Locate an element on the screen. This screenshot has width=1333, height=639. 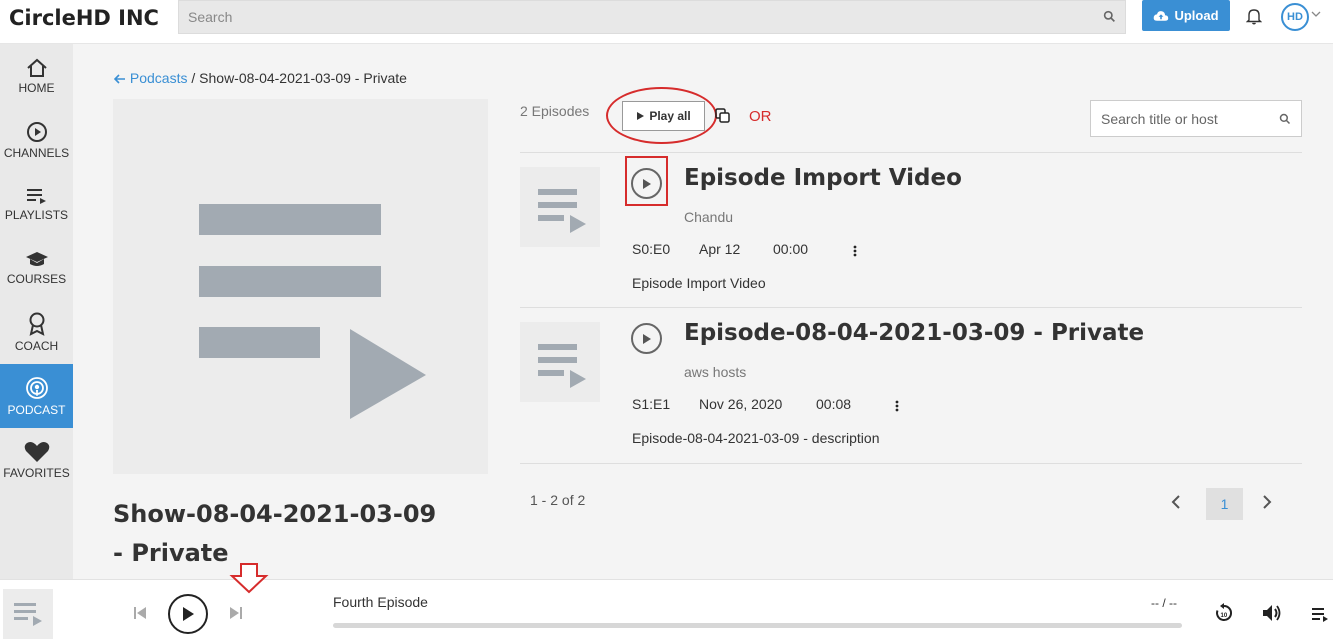
sidebar-item-playlists: PLAYLISTS is located at coordinates (36, 204).